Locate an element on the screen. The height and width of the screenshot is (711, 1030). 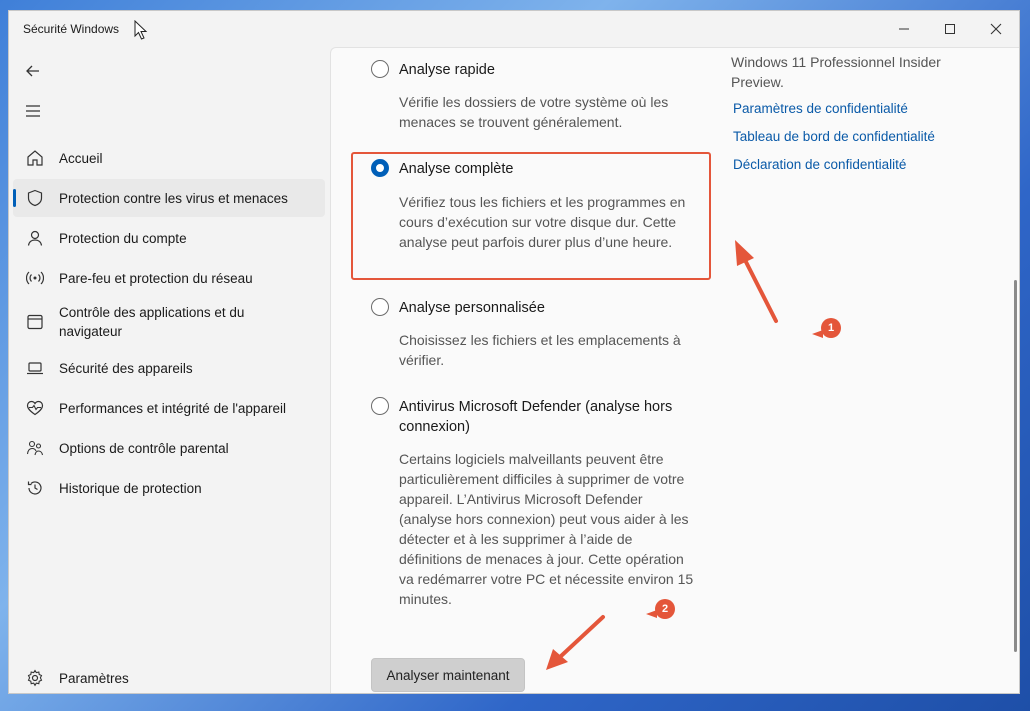
minimize-icon is located at coordinates (904, 29).